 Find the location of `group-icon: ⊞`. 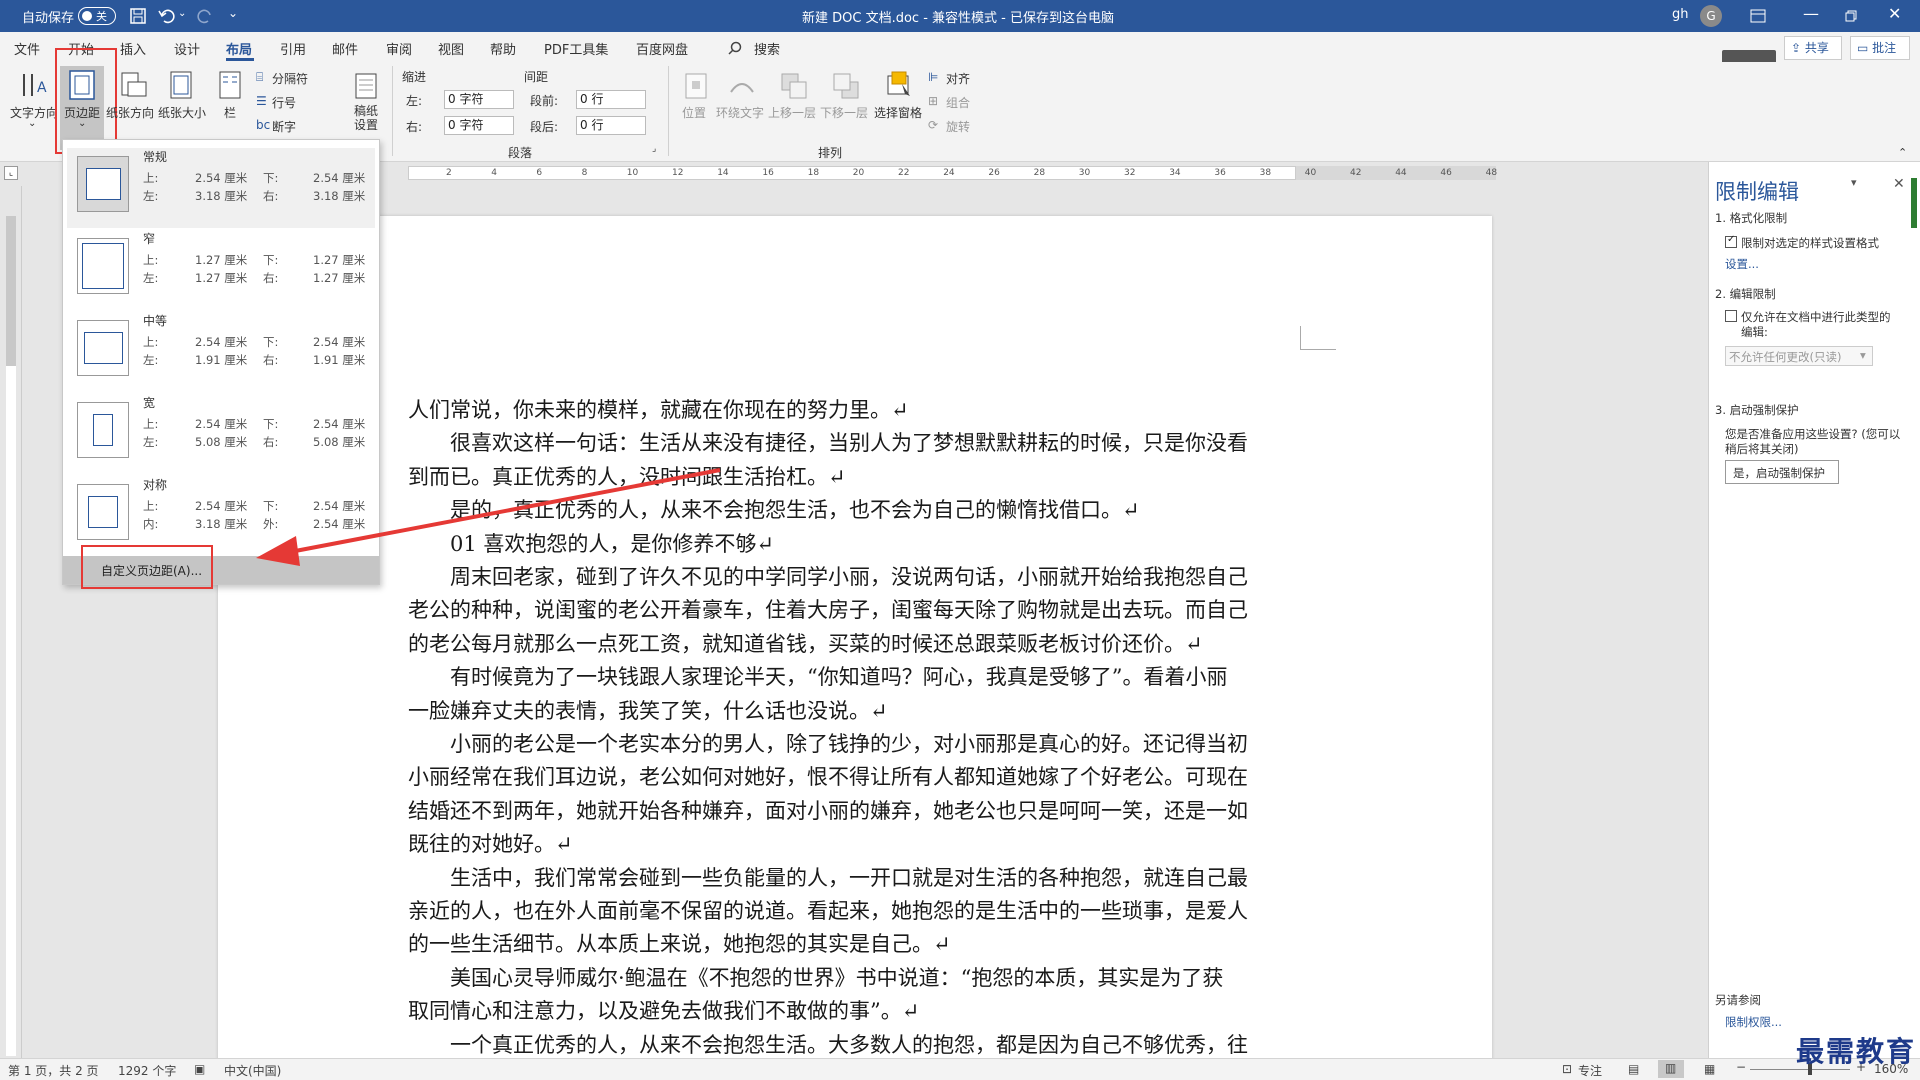

group-icon: ⊞ is located at coordinates (933, 101).